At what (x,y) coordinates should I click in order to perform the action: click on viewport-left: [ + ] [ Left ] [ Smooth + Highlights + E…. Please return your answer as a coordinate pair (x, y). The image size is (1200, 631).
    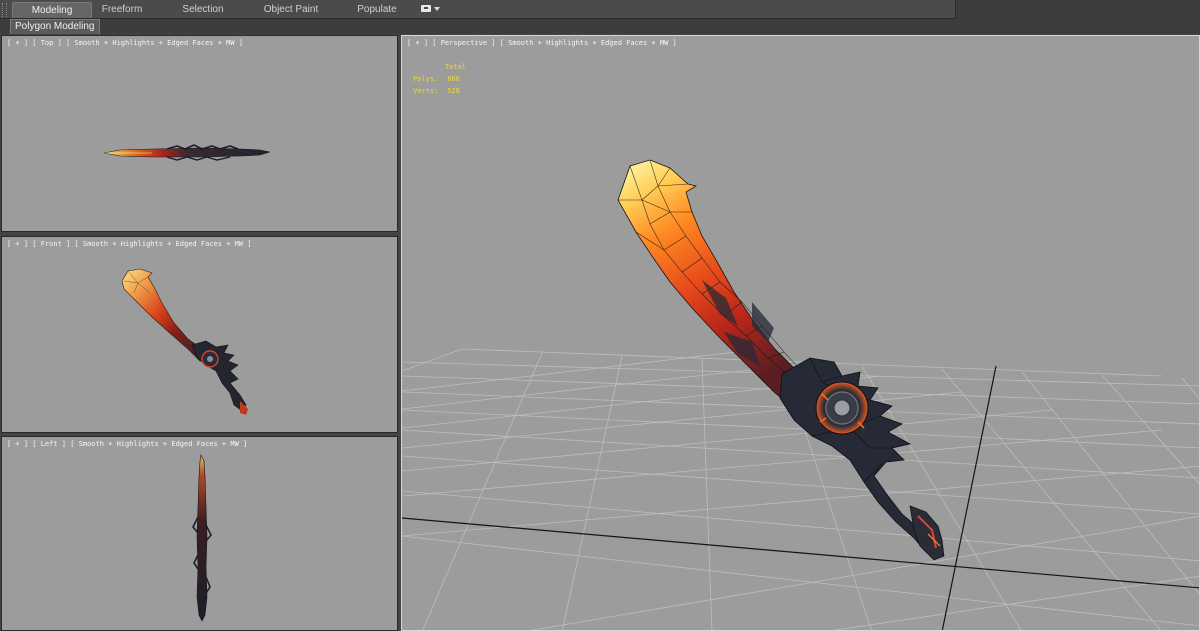
    Looking at the image, I should click on (199, 533).